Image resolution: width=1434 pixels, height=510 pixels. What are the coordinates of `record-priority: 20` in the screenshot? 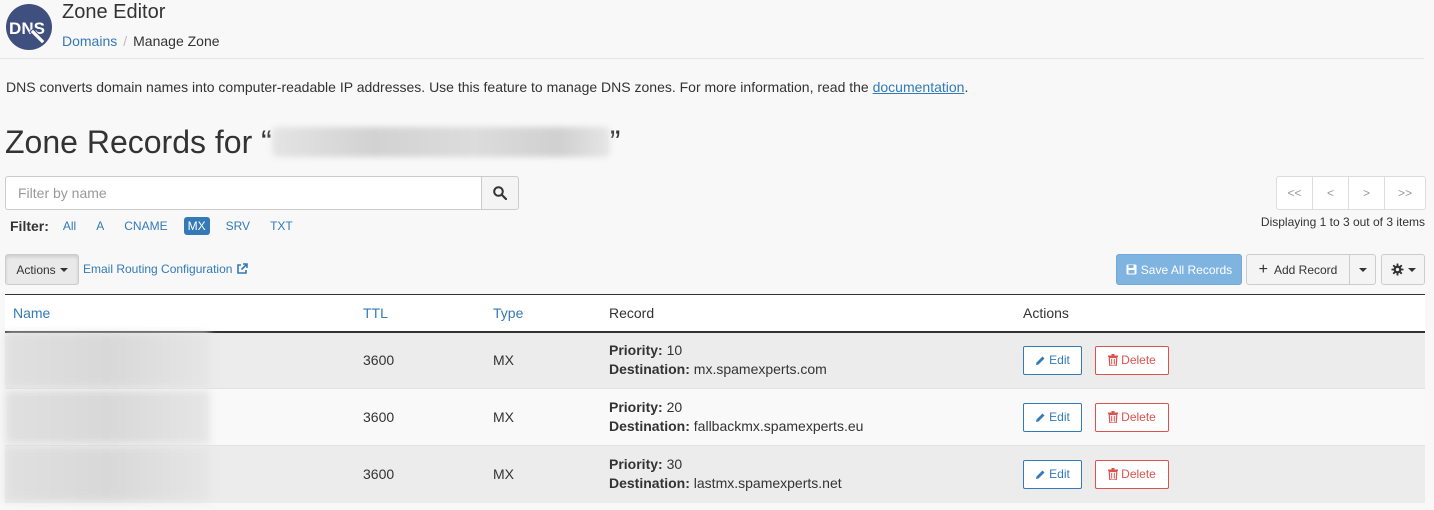 It's located at (674, 407).